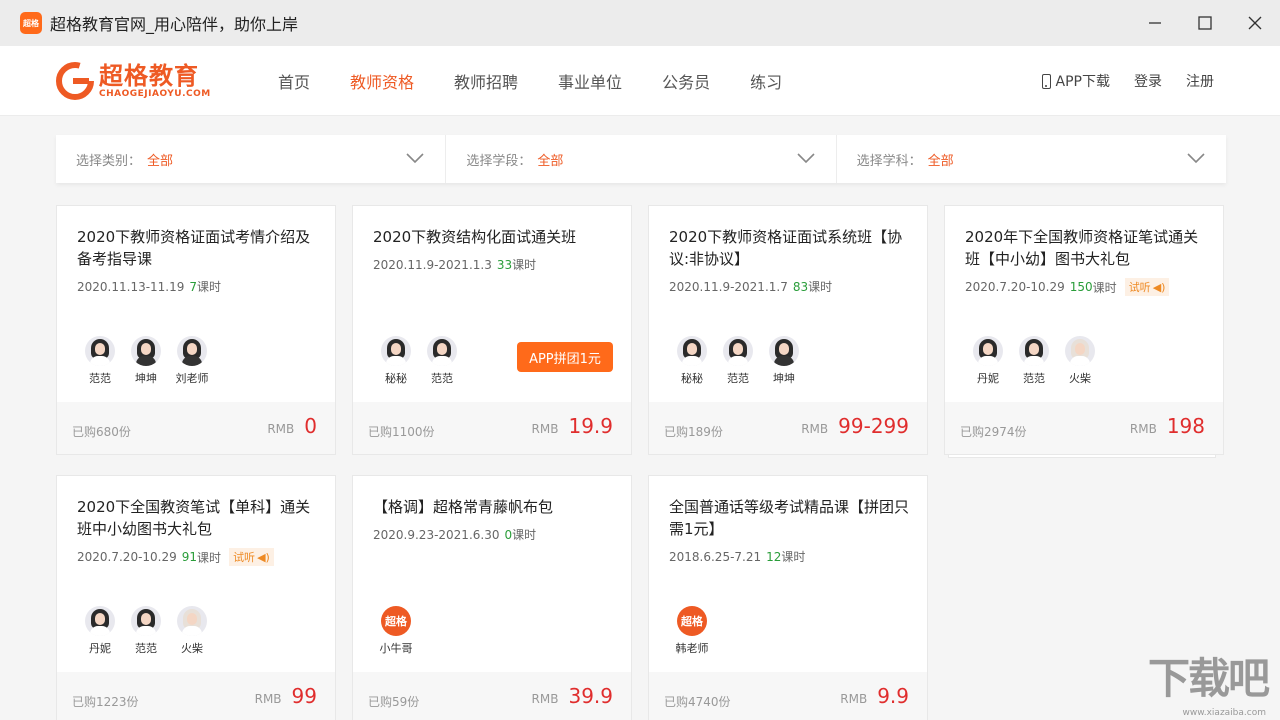 The image size is (1280, 720). Describe the element at coordinates (640, 23) in the screenshot. I see `title-bar: 超格 超格教育官网_用心陪伴，助你上岸` at that location.